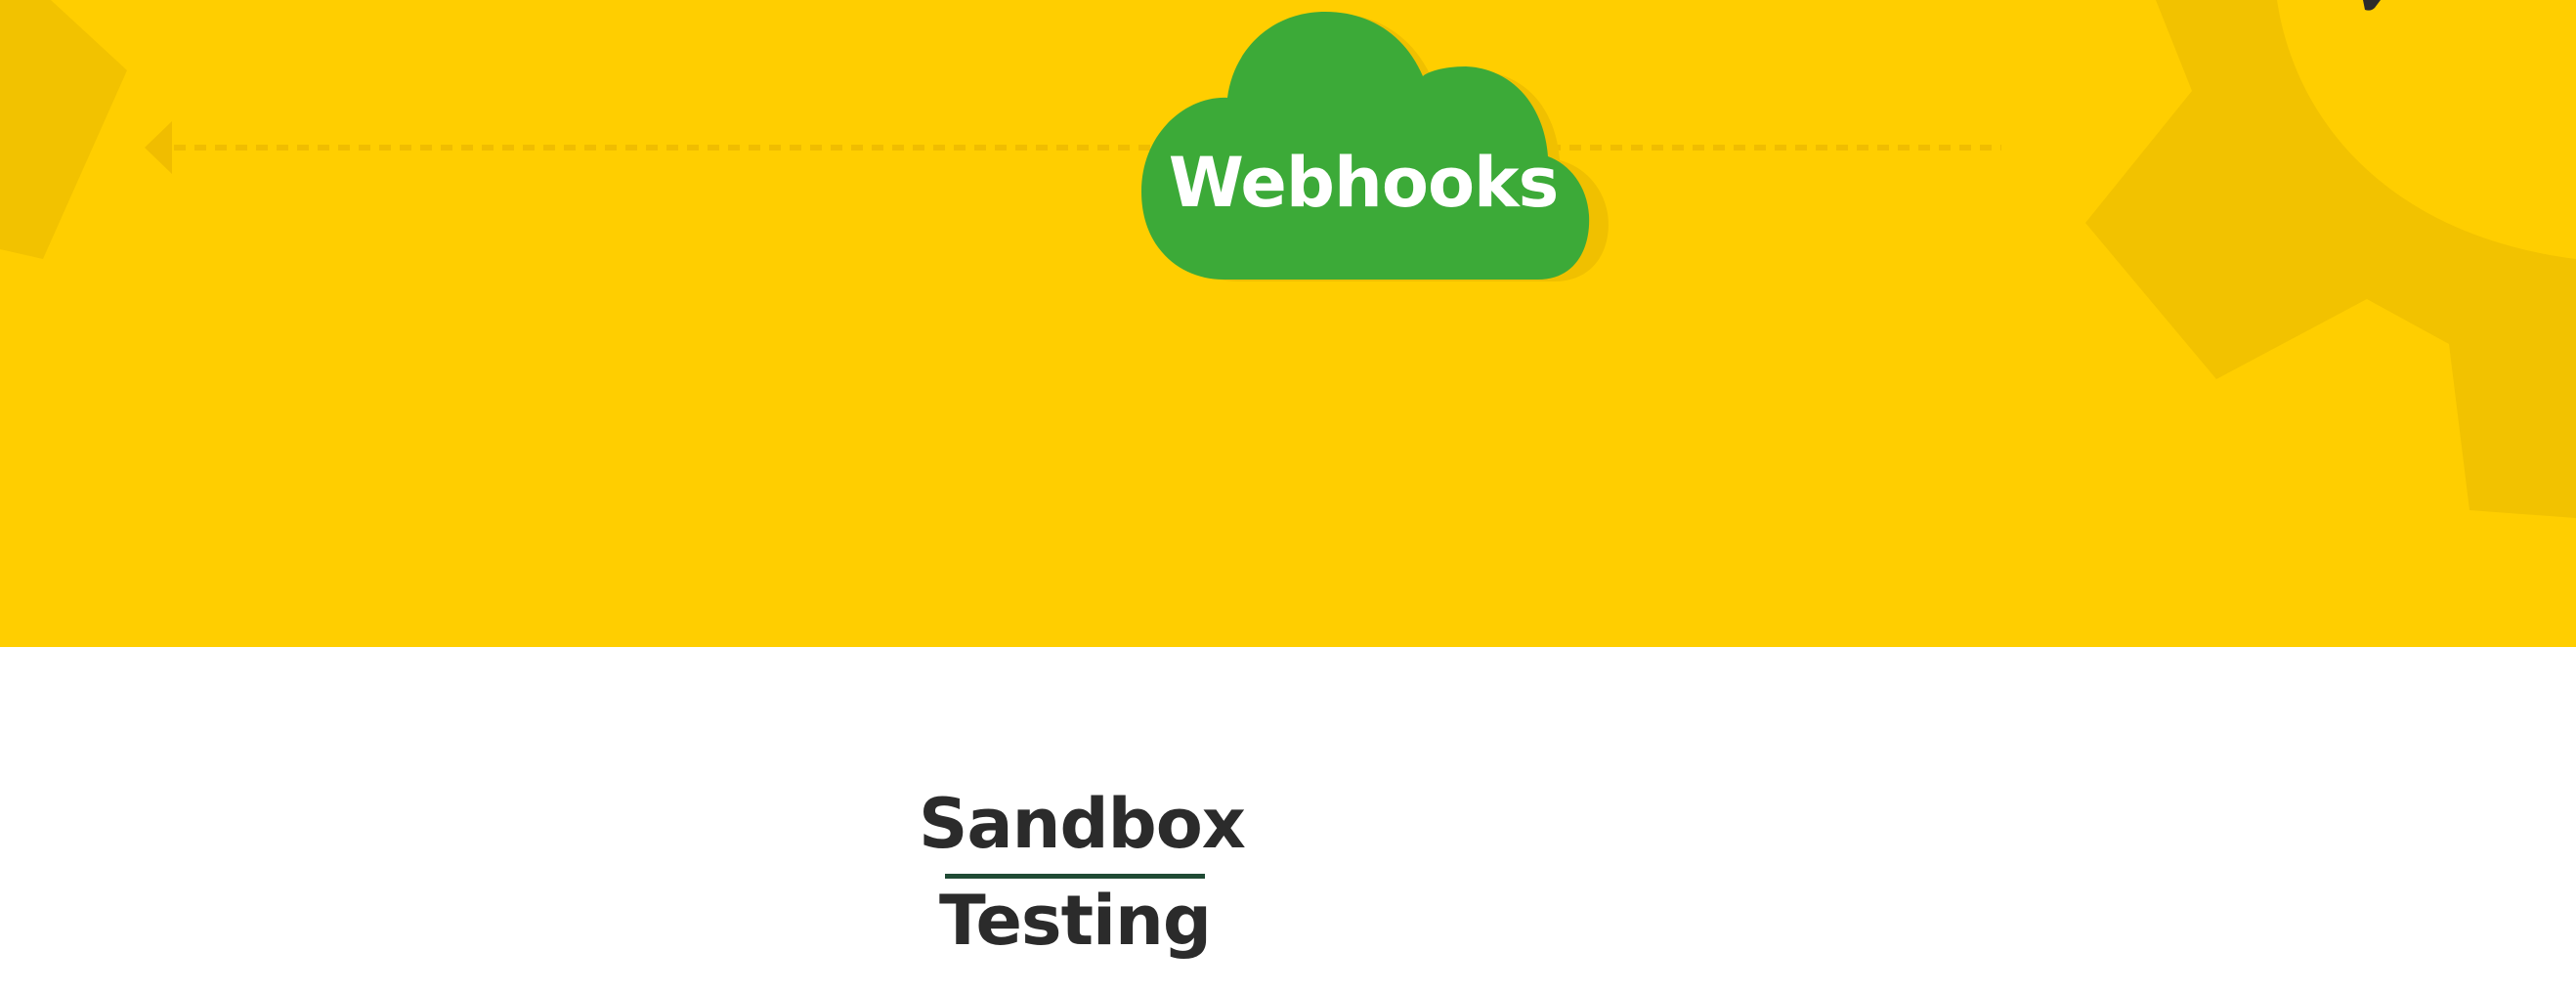  What do you see at coordinates (1364, 183) in the screenshot?
I see `webhooks-label: Webhooks` at bounding box center [1364, 183].